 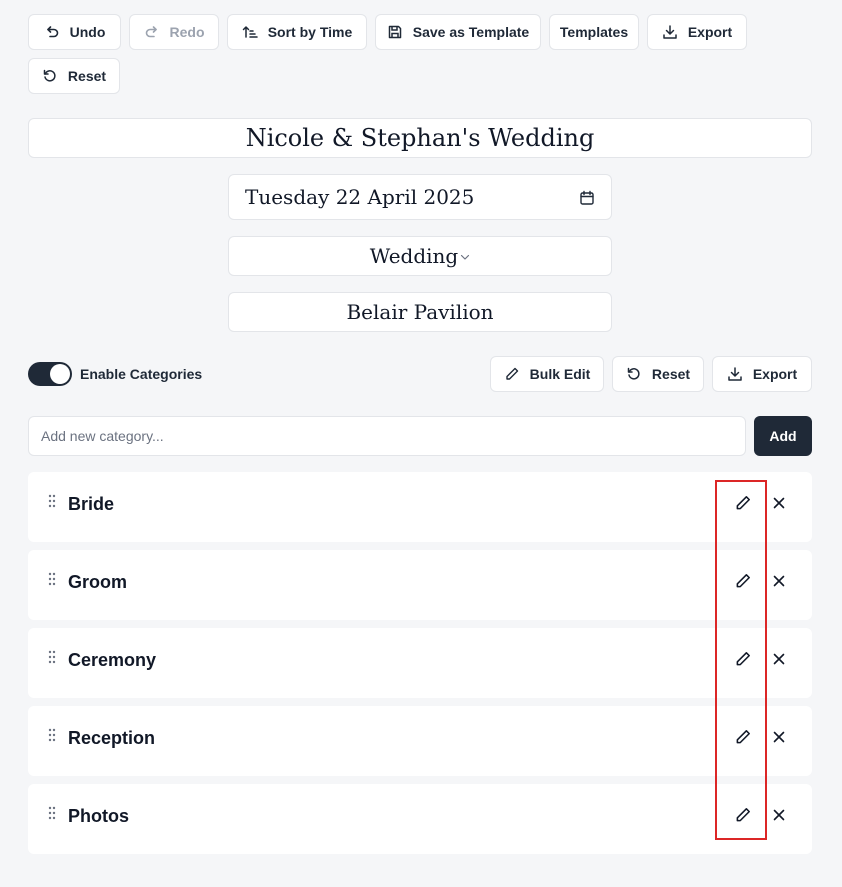 I want to click on event-date: Tuesday 22 April 2025, so click(x=360, y=197).